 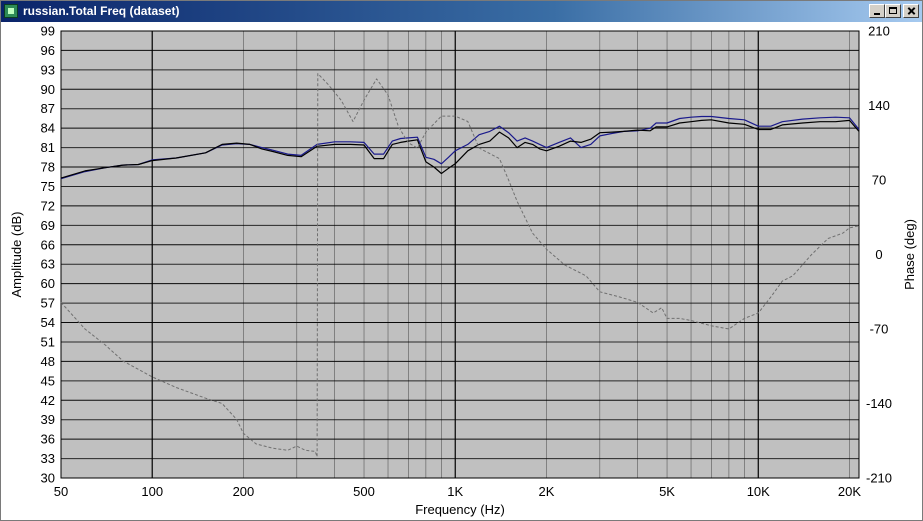 I want to click on x-tick-label: 50, so click(x=61, y=491).